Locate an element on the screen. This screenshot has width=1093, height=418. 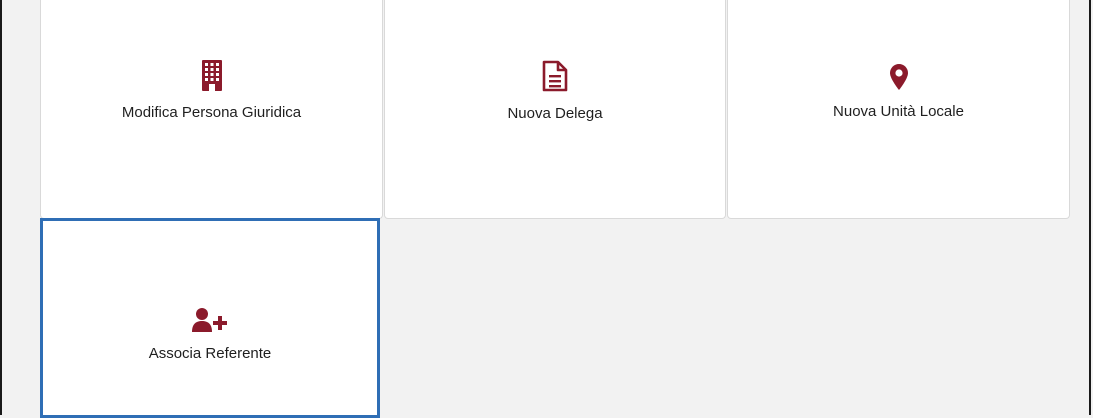
tile-label: Modifica Persona Giuridica is located at coordinates (211, 112).